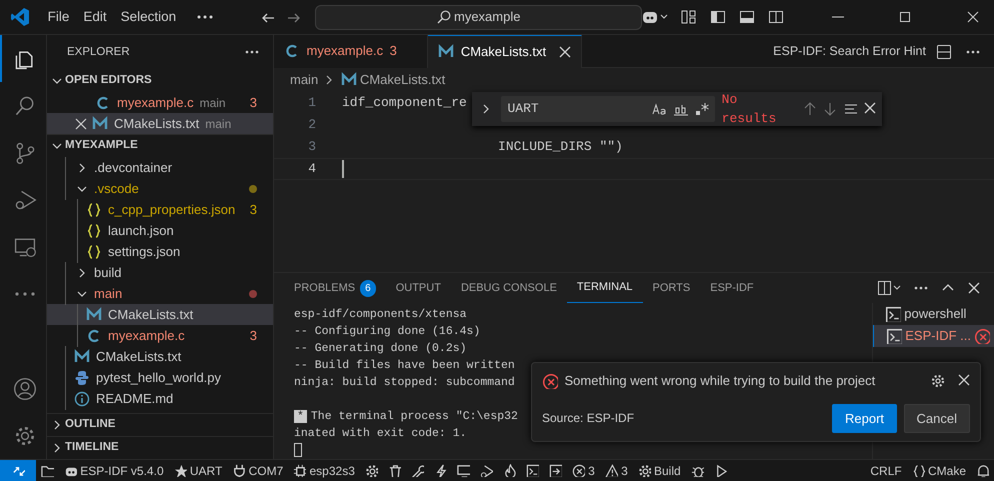 The width and height of the screenshot is (994, 481). I want to click on status-item: ESP-IDF v5.4.0, so click(114, 470).